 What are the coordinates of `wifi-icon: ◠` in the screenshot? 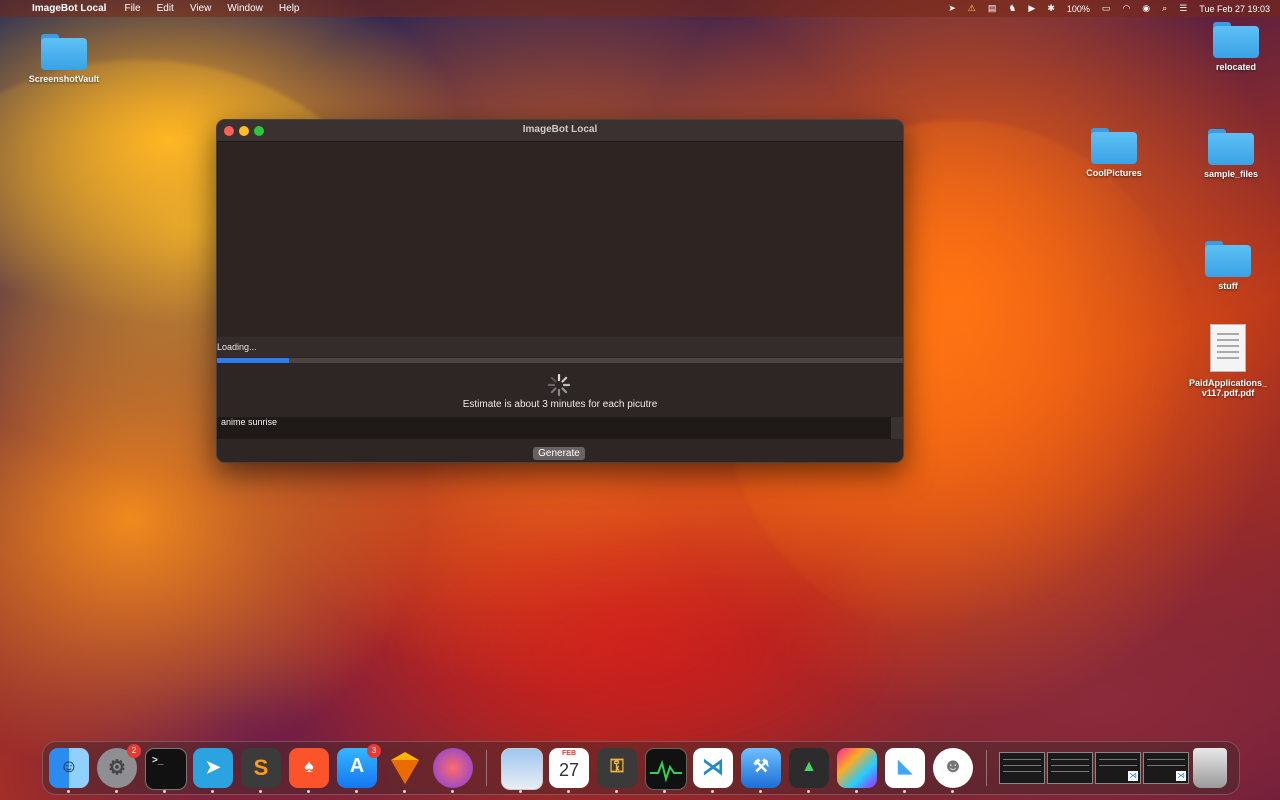 It's located at (1126, 8).